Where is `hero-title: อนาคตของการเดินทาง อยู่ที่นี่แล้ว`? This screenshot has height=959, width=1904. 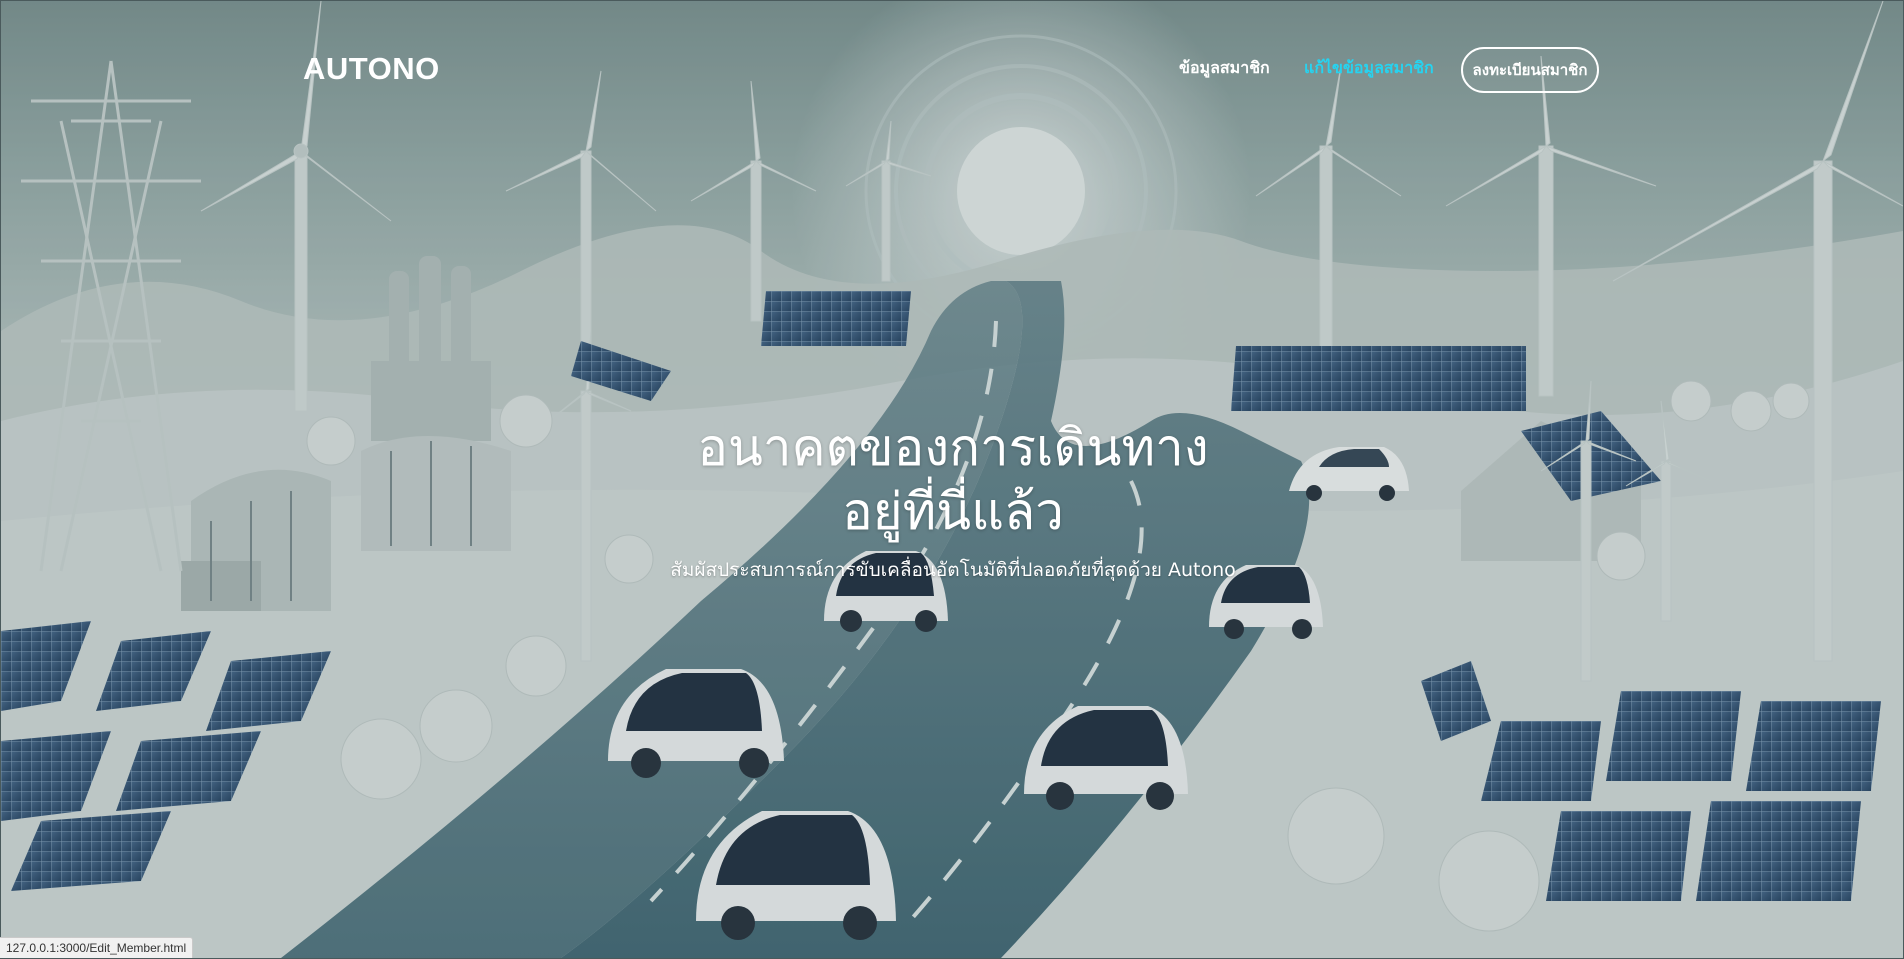 hero-title: อนาคตของการเดินทาง อยู่ที่นี่แล้ว is located at coordinates (952, 481).